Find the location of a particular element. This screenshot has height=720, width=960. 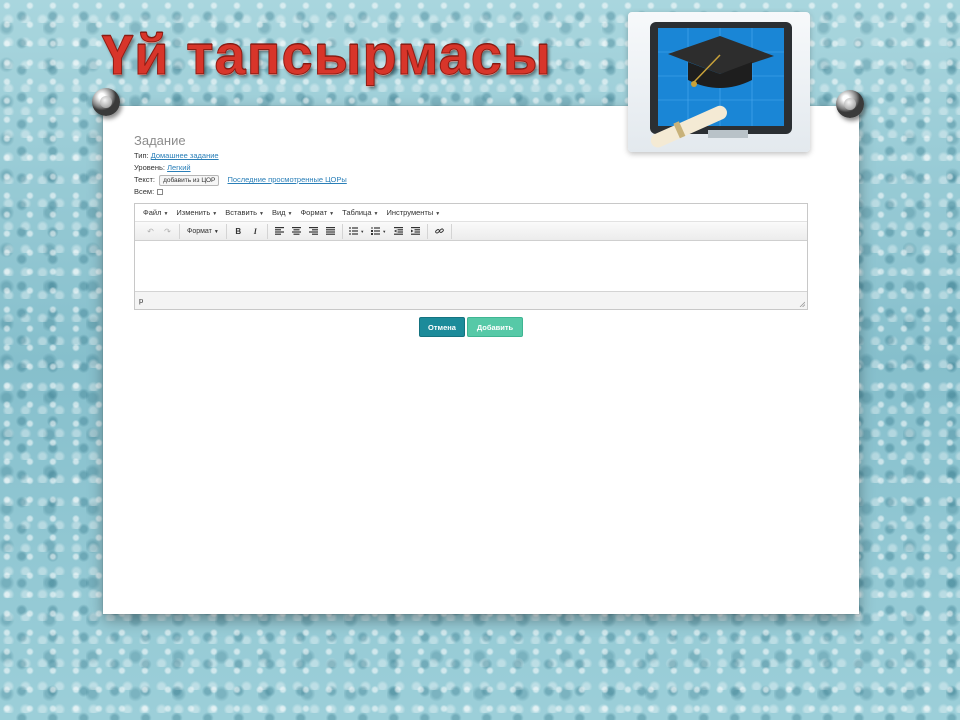

text-label: Текст: is located at coordinates (144, 179).